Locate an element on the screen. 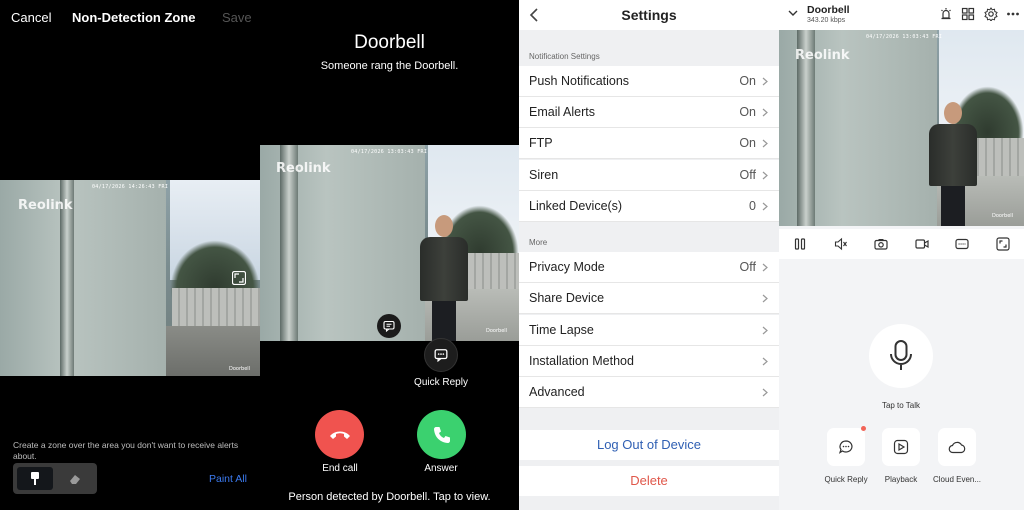 This screenshot has height=510, width=1024. row-label: FTP is located at coordinates (541, 143).